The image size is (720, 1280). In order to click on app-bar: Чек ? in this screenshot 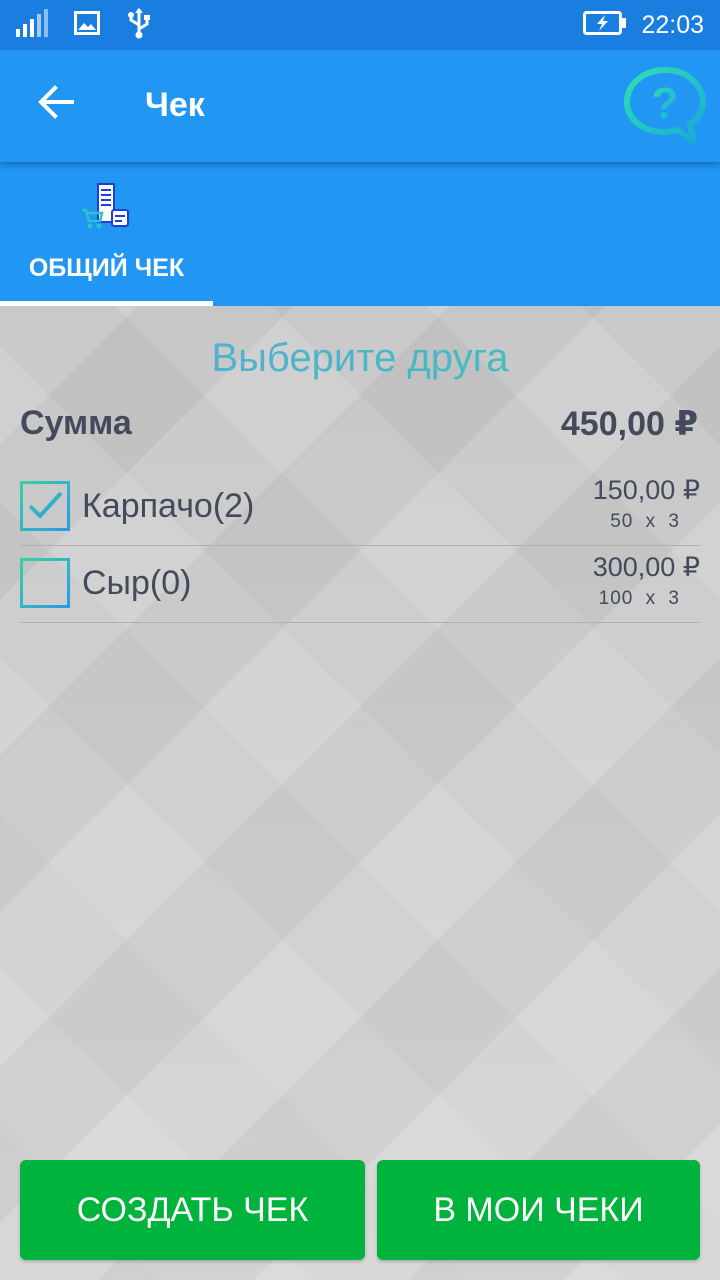, I will do `click(360, 106)`.